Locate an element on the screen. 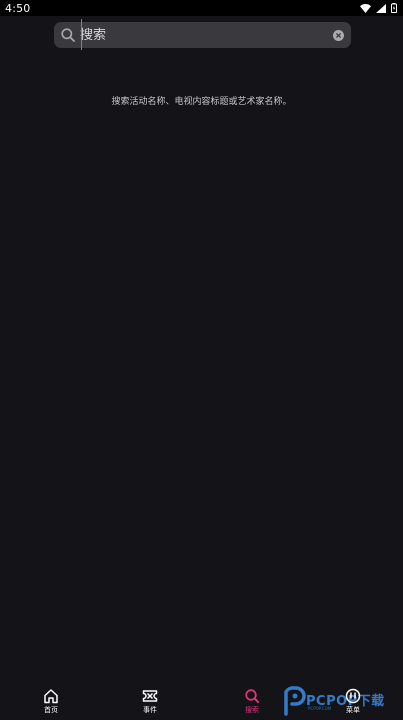  nav-label-menu: 菜单 is located at coordinates (353, 710).